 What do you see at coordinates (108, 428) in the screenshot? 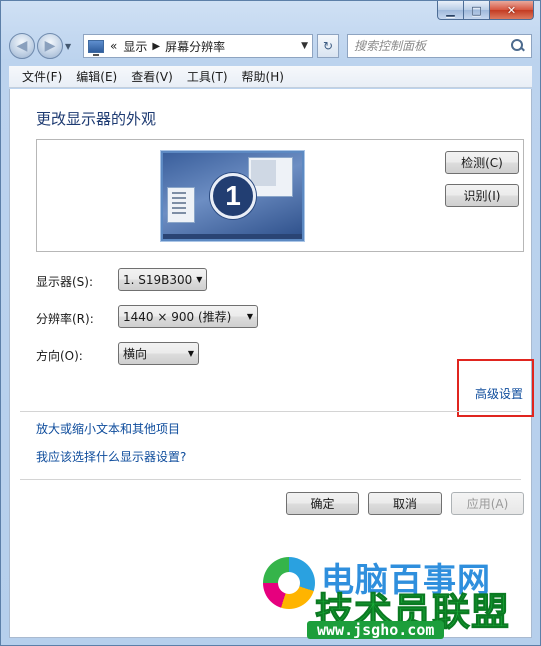
I see `text-size-link: 放大或缩小文本和其他项目` at bounding box center [108, 428].